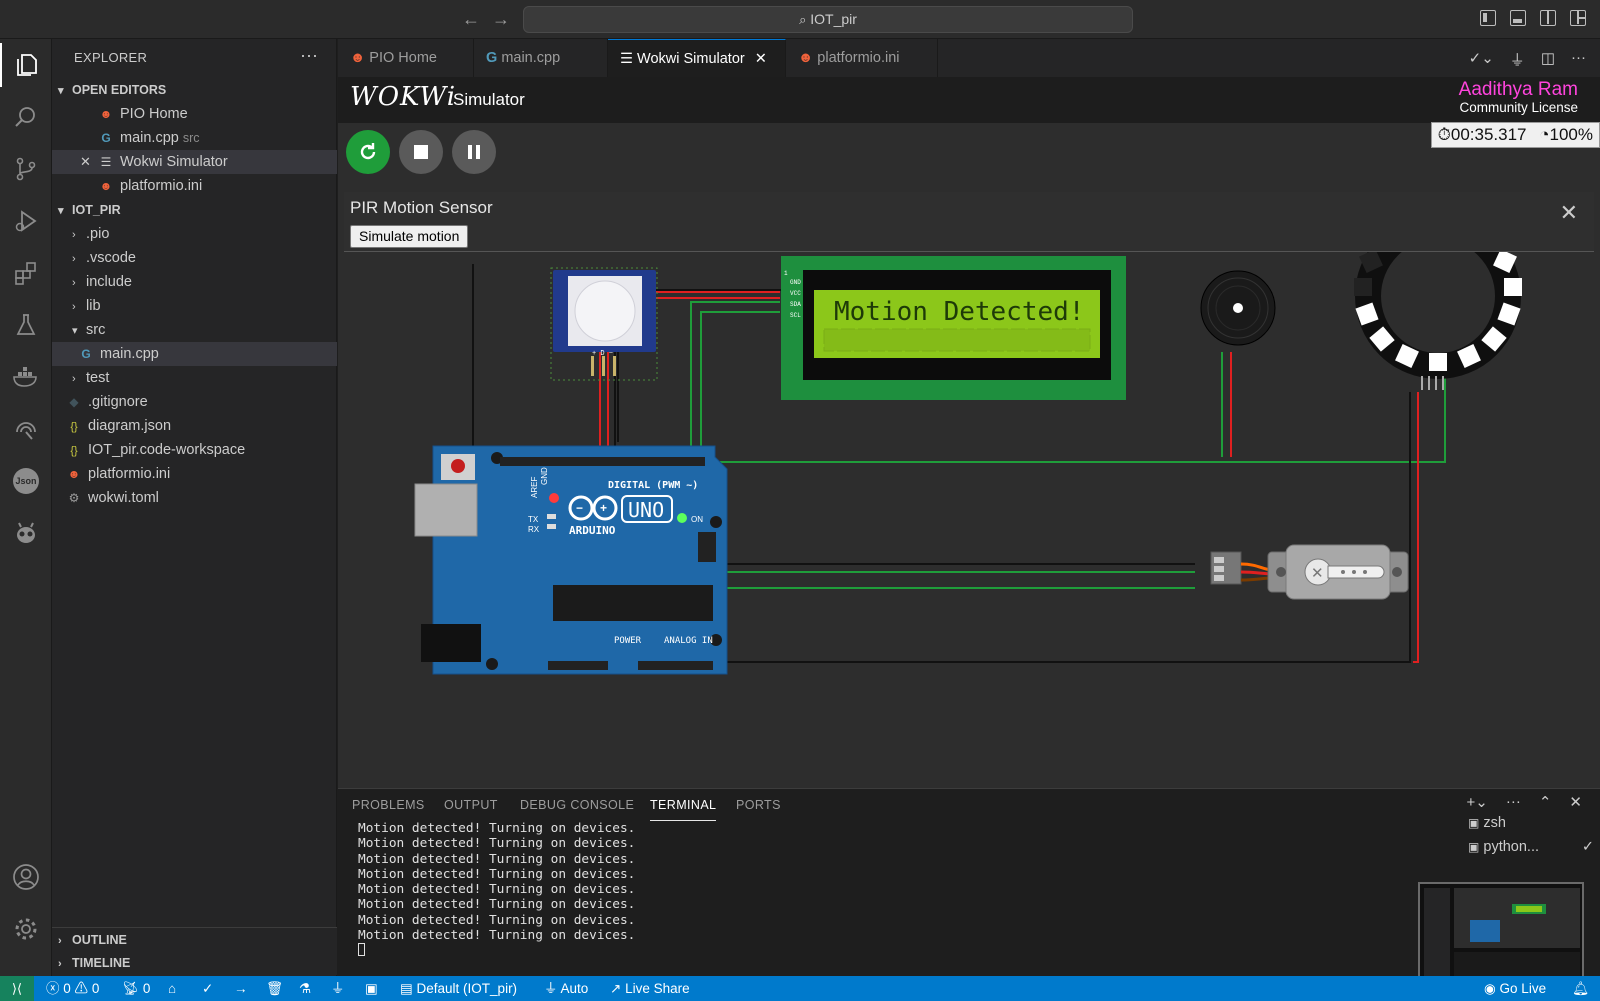 Image resolution: width=1600 pixels, height=1001 pixels. Describe the element at coordinates (406, 58) in the screenshot. I see `tab-pio-home: ☻ PIO Home` at that location.